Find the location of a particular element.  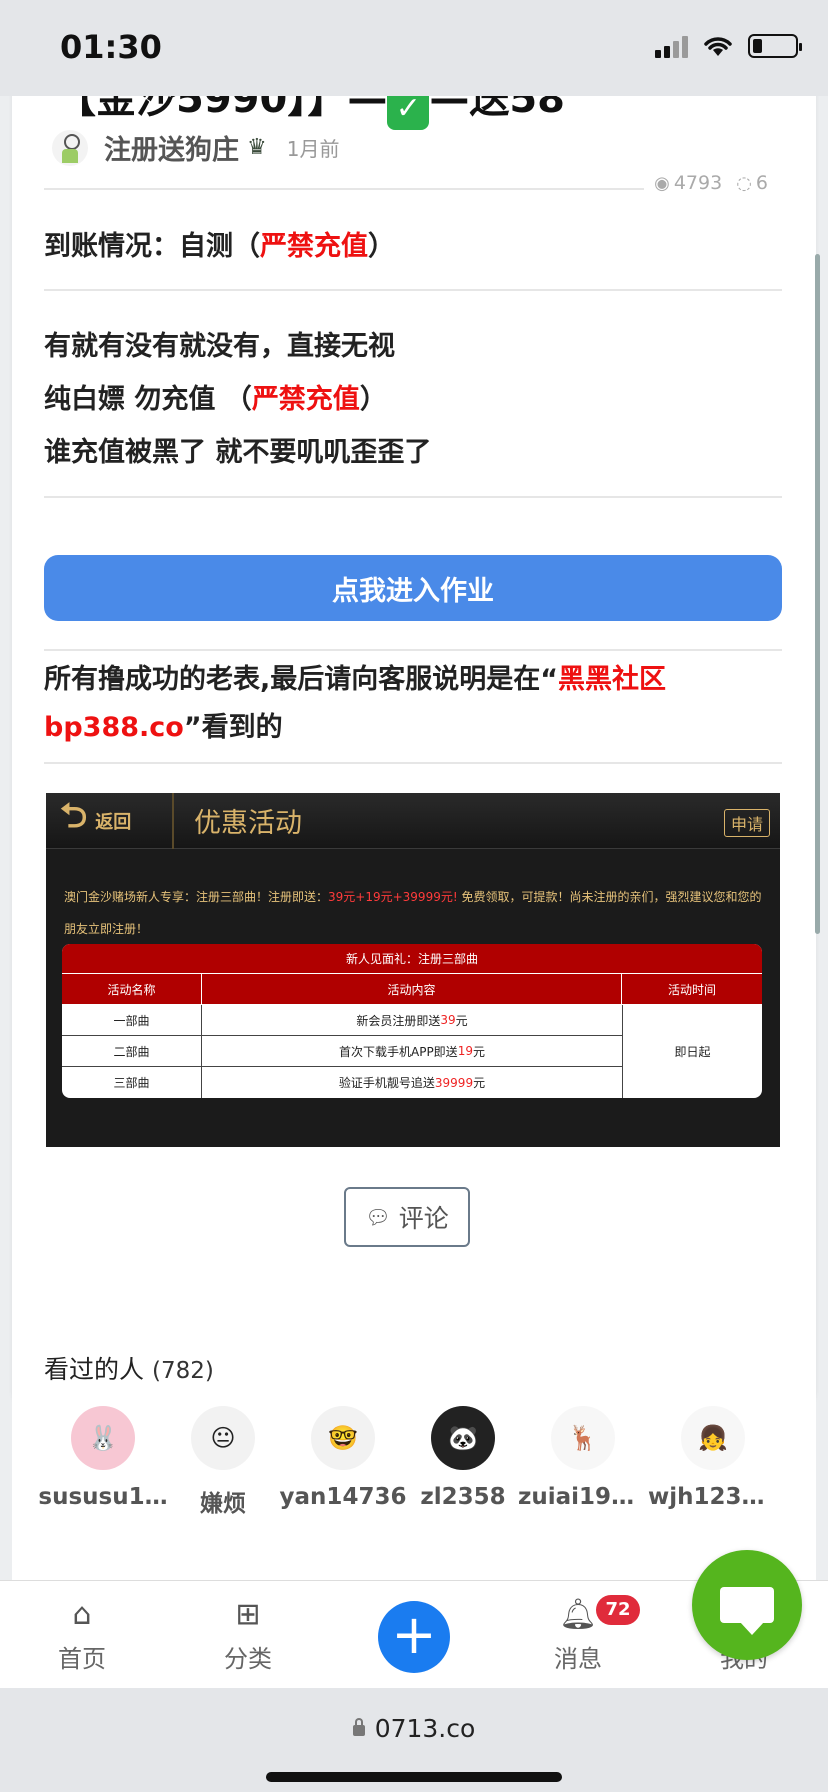

text-line-2-warning: 严禁充值 is located at coordinates (305, 399).